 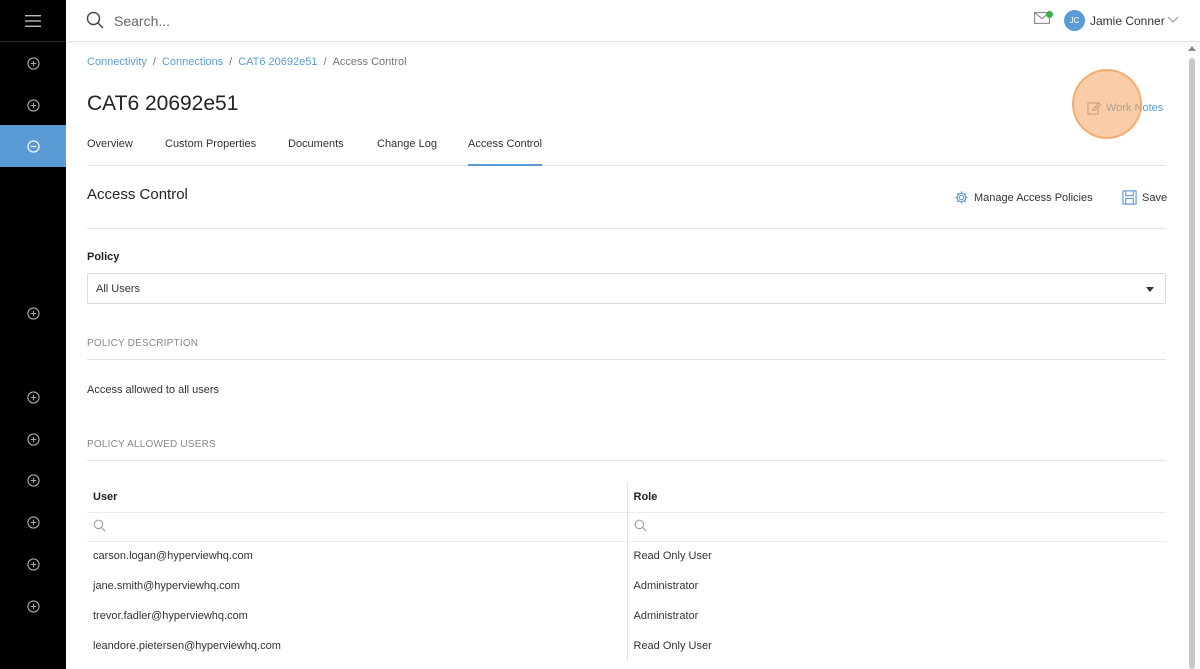 I want to click on manage-access-policies-button: Manage Access Policies, so click(x=1023, y=197).